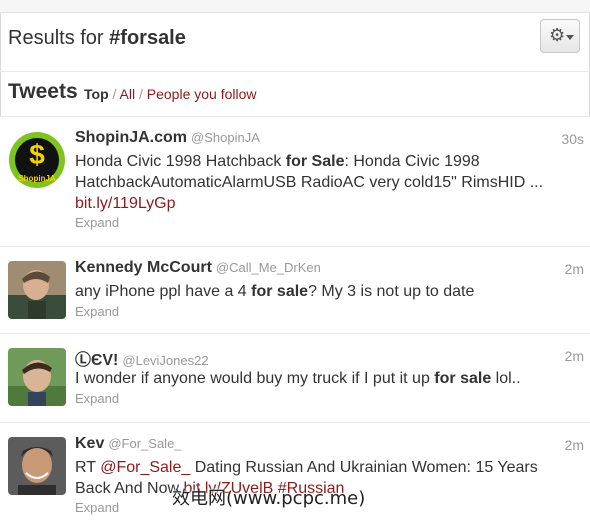 The image size is (590, 520). I want to click on gear-icon: ⚙, so click(557, 35).